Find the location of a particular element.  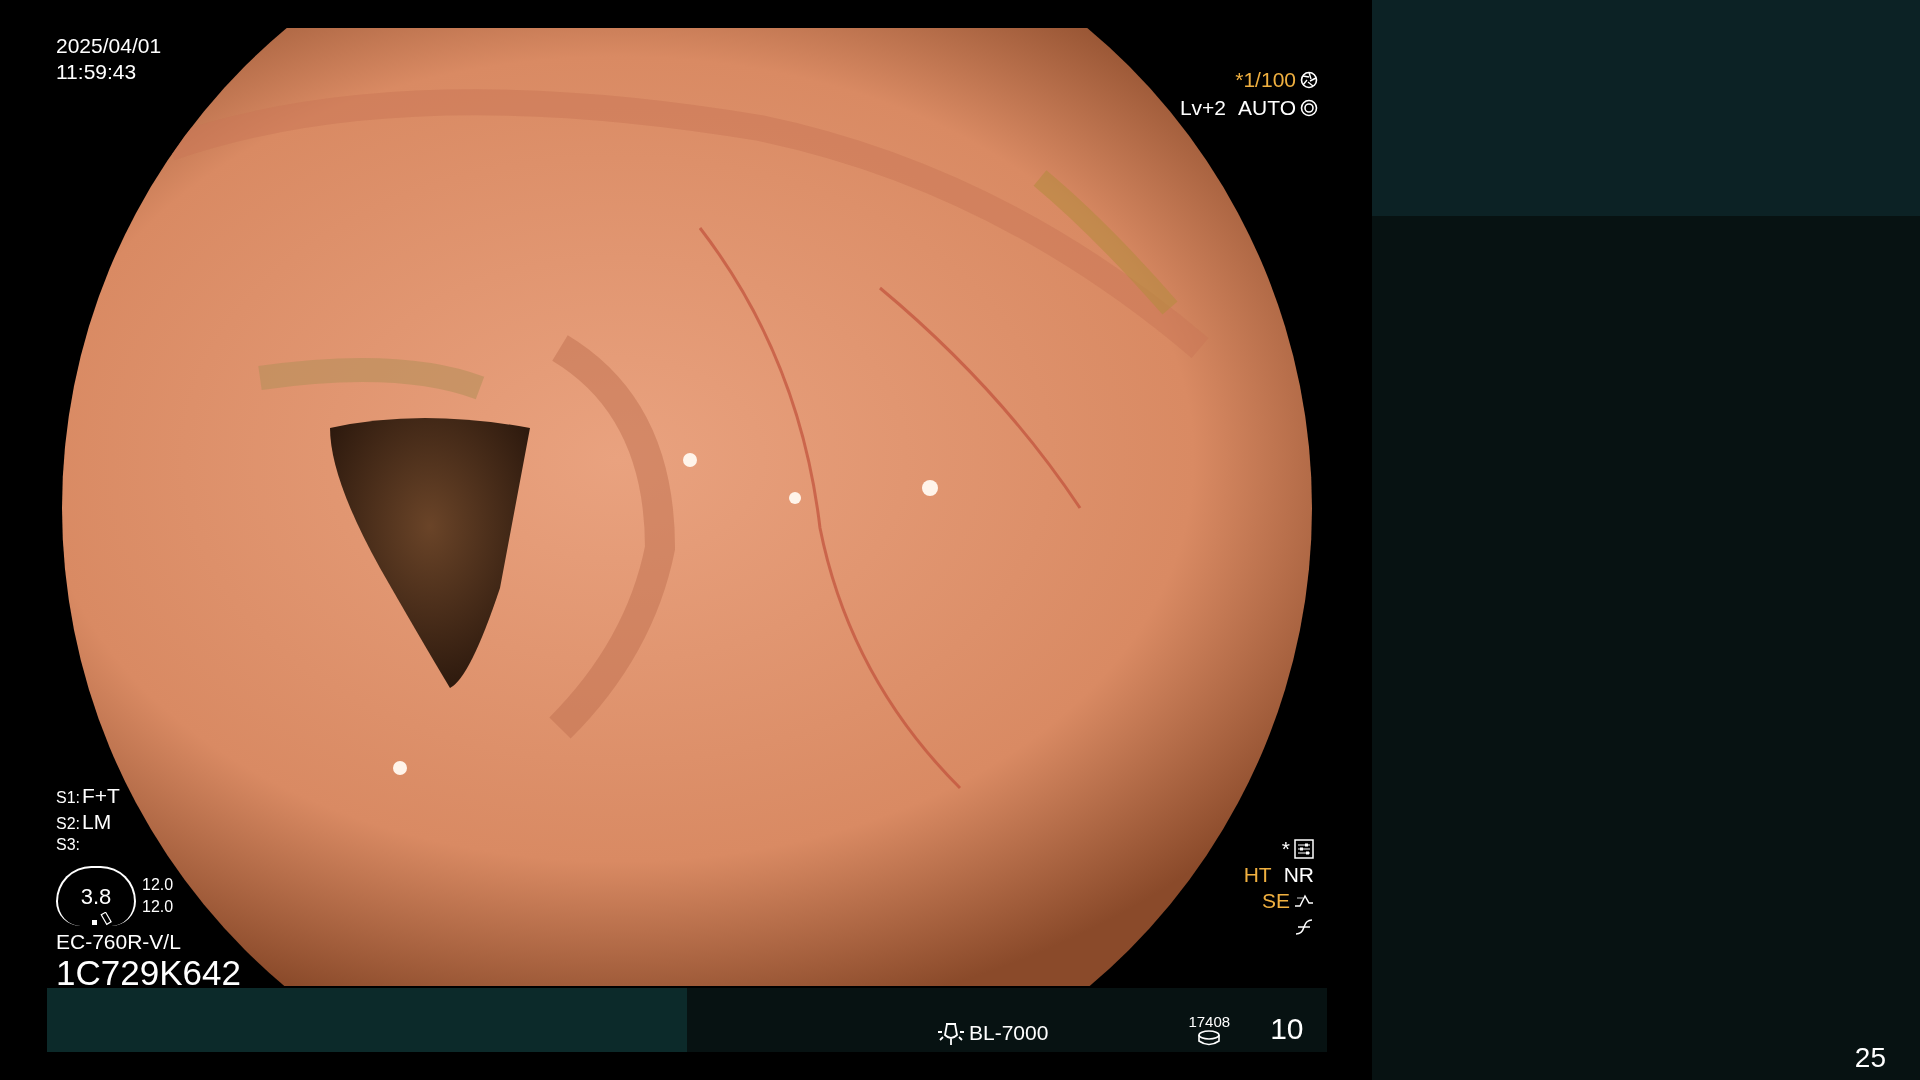

setting-label: S2: is located at coordinates (68, 824).